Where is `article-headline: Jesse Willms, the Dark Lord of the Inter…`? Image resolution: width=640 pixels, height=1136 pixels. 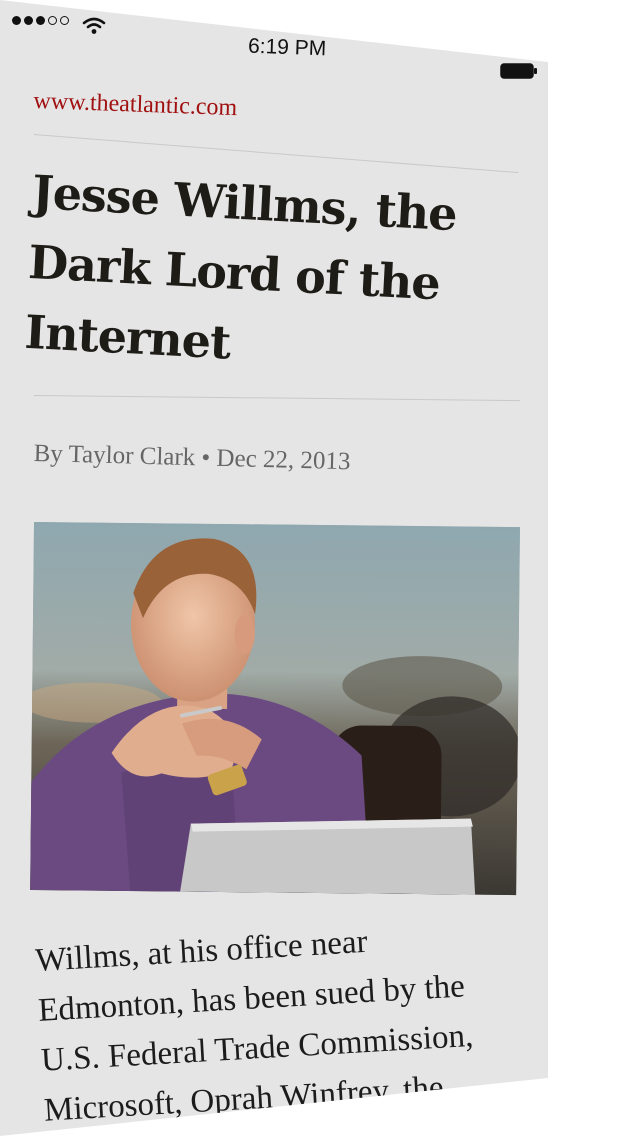 article-headline: Jesse Willms, the Dark Lord of the Inter… is located at coordinates (240, 267).